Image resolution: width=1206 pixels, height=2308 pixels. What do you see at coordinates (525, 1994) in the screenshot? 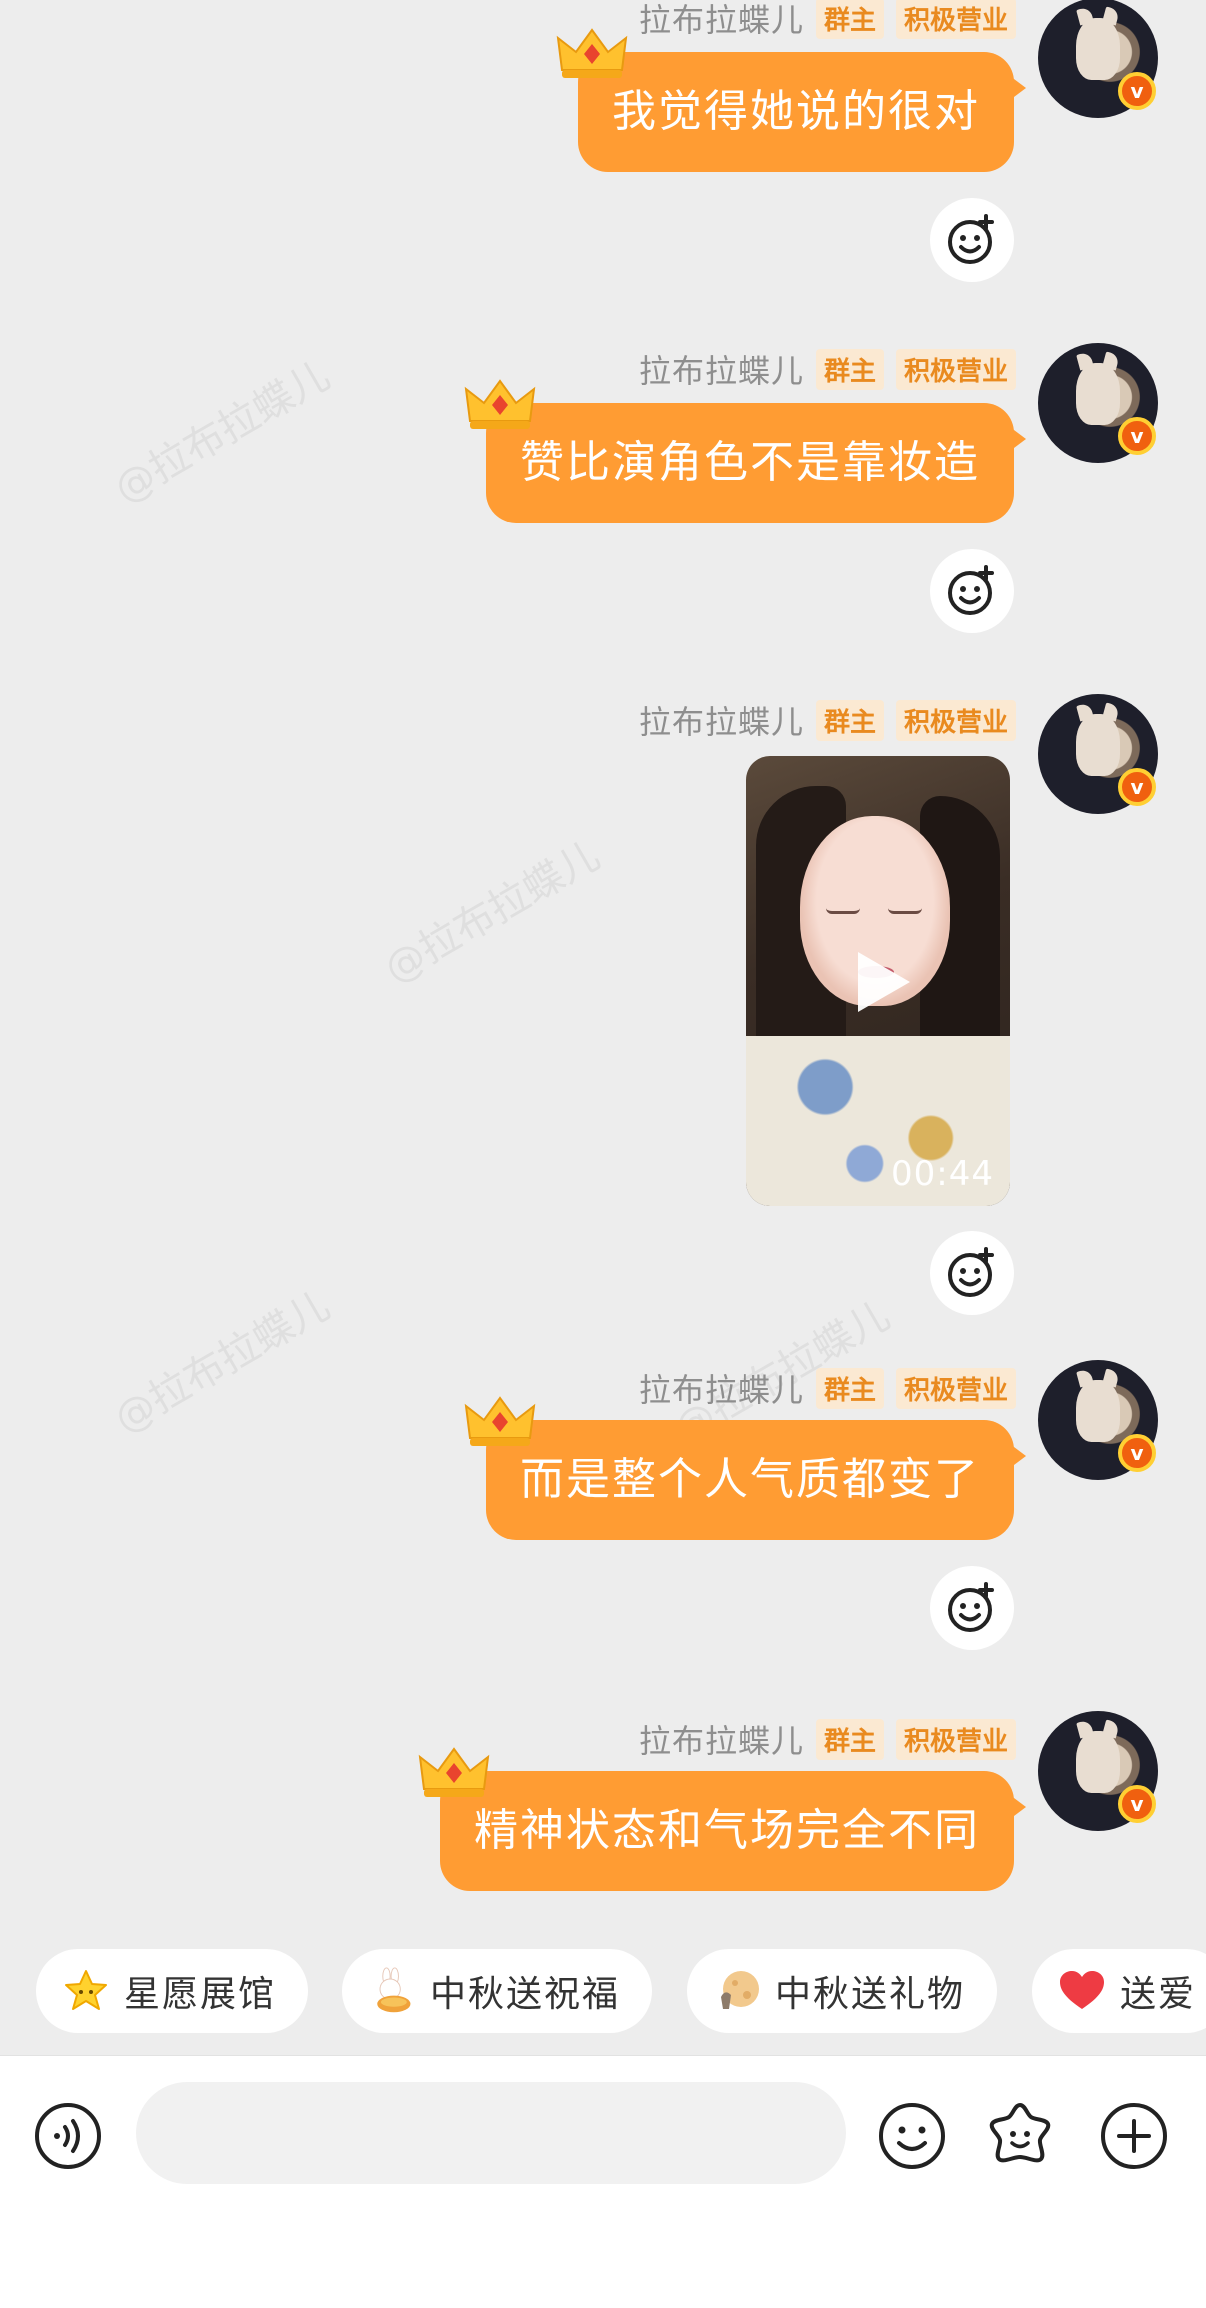
I see `chip-label: 中秋送祝福` at bounding box center [525, 1994].